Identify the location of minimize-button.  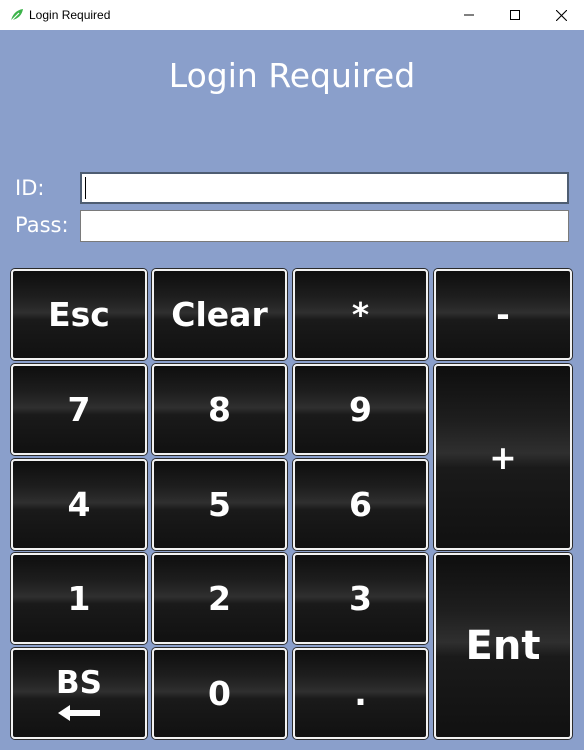
(469, 15).